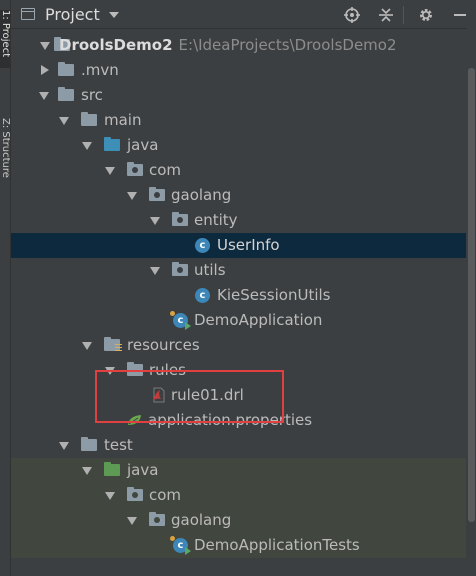 The width and height of the screenshot is (476, 576). What do you see at coordinates (207, 395) in the screenshot?
I see `tree-node-label: rule01.drl` at bounding box center [207, 395].